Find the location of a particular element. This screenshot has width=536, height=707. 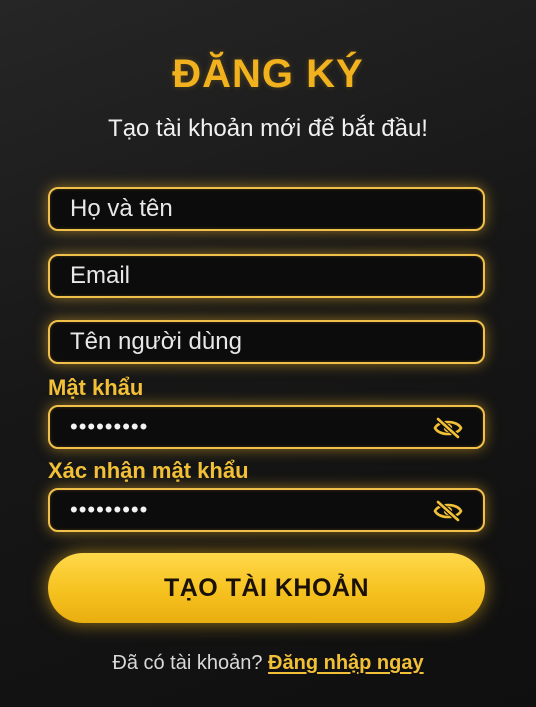

username-input is located at coordinates (266, 342).